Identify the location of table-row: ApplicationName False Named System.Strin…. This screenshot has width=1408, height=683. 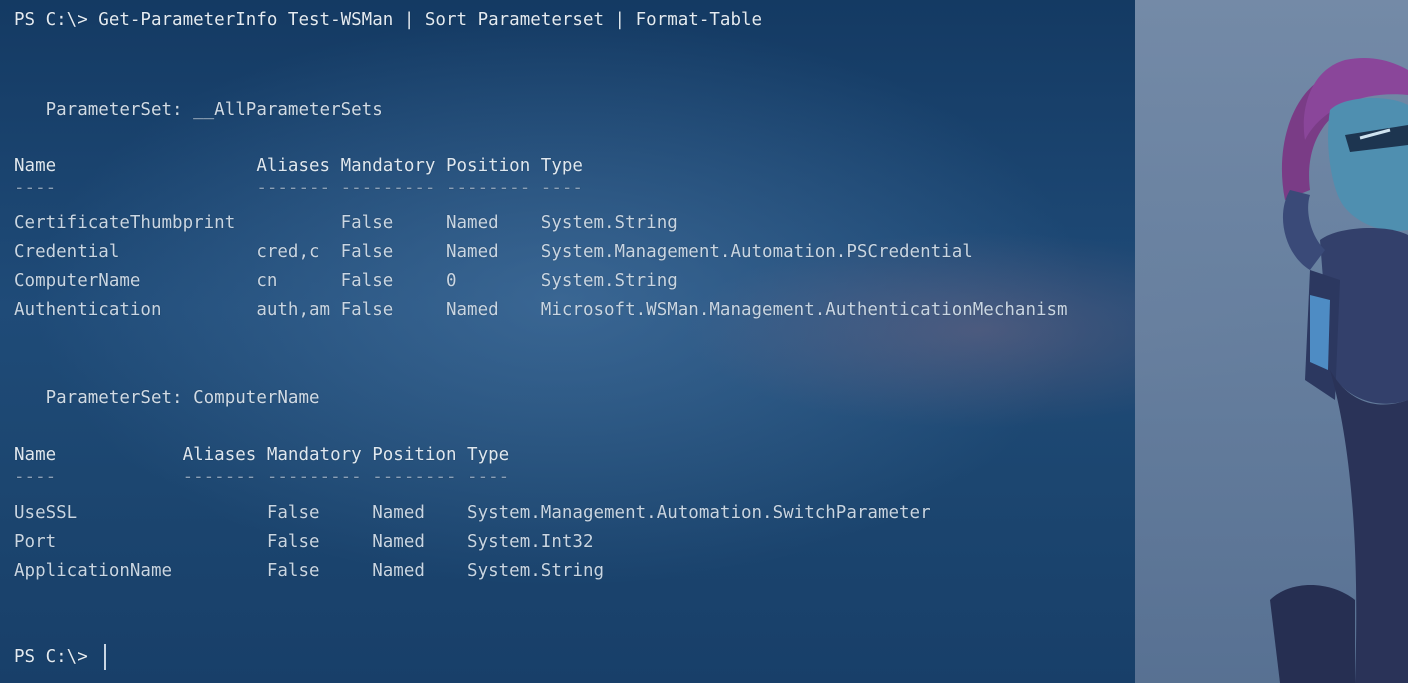
(309, 571).